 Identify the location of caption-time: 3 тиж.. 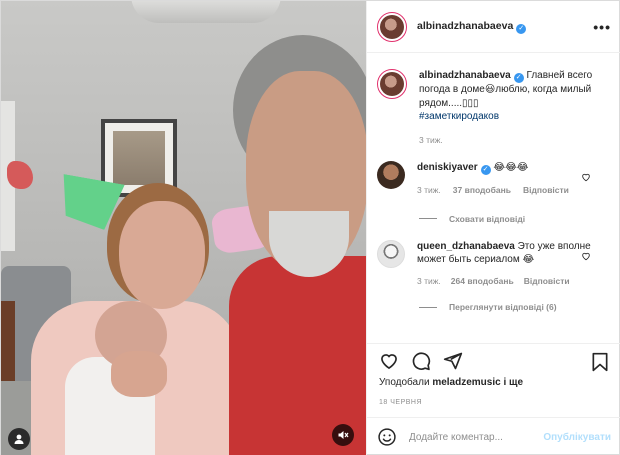
(431, 141).